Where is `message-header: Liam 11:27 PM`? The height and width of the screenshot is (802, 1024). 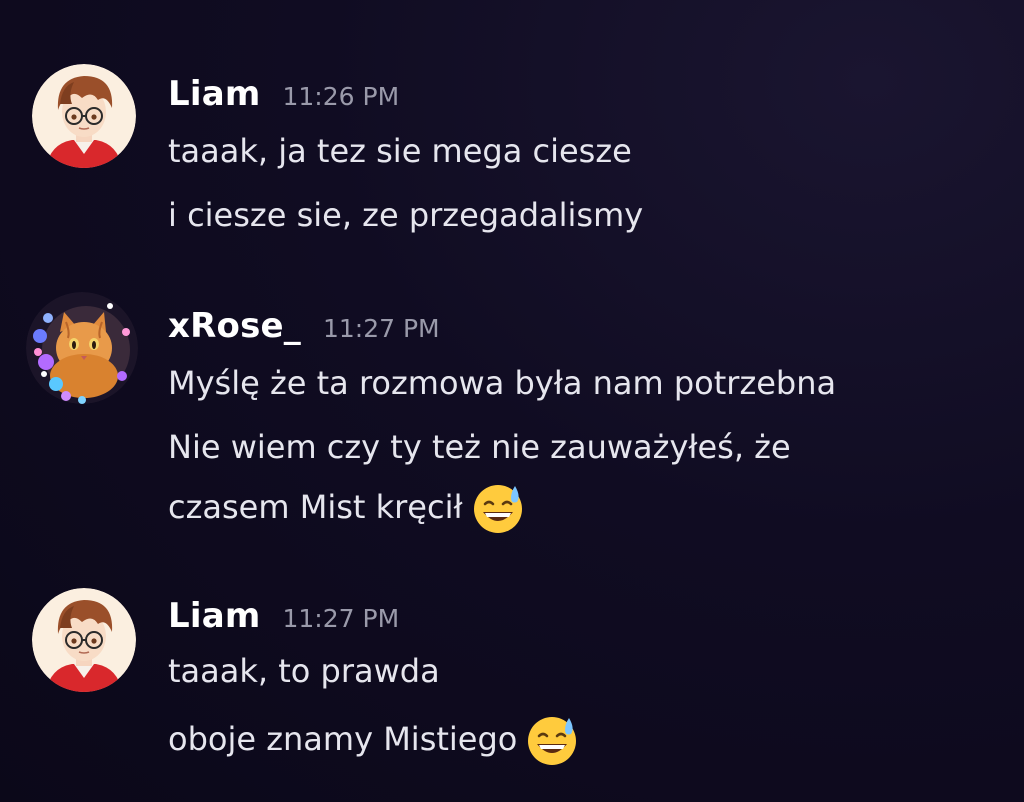
message-header: Liam 11:27 PM is located at coordinates (283, 616).